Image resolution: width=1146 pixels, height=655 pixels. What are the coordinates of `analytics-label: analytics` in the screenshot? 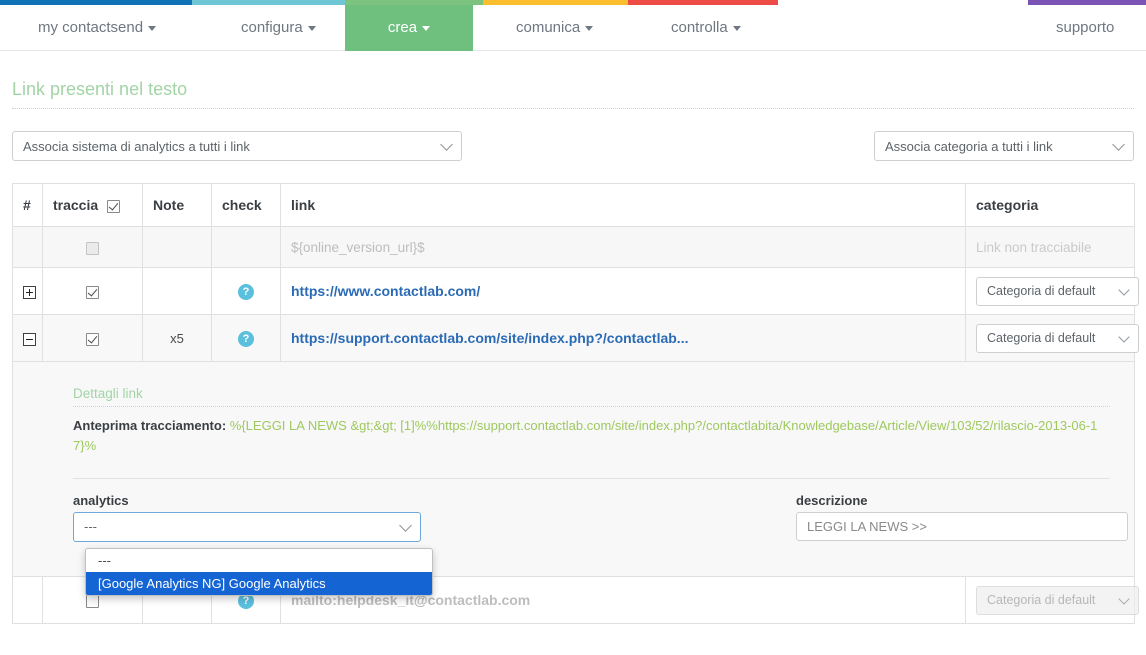 It's located at (101, 500).